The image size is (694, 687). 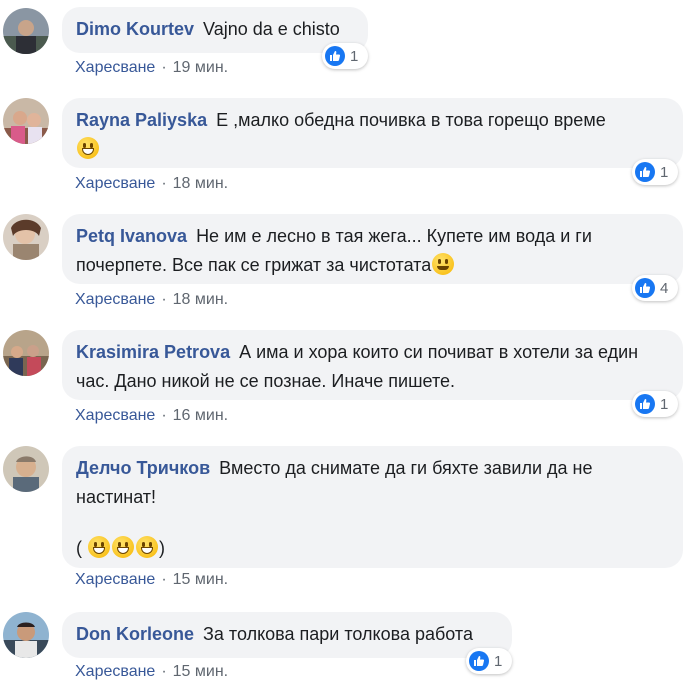 What do you see at coordinates (338, 634) in the screenshot?
I see `comment-text: За толкова пари толкова работа` at bounding box center [338, 634].